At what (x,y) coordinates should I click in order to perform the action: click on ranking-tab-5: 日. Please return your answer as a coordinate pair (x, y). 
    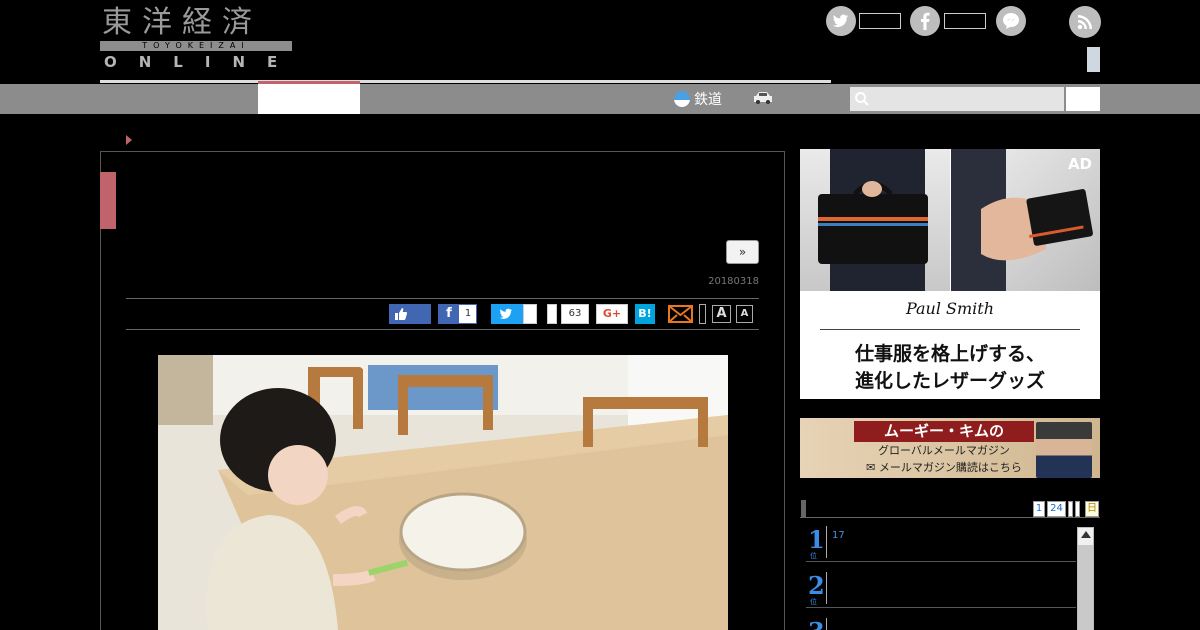
    Looking at the image, I should click on (1092, 509).